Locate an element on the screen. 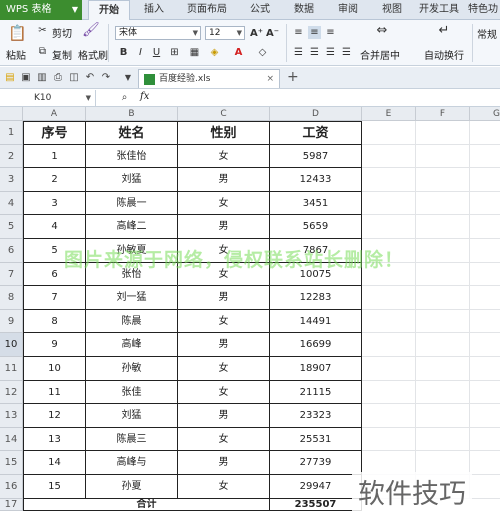  decrease-font-icon: A⁻ is located at coordinates (272, 33).